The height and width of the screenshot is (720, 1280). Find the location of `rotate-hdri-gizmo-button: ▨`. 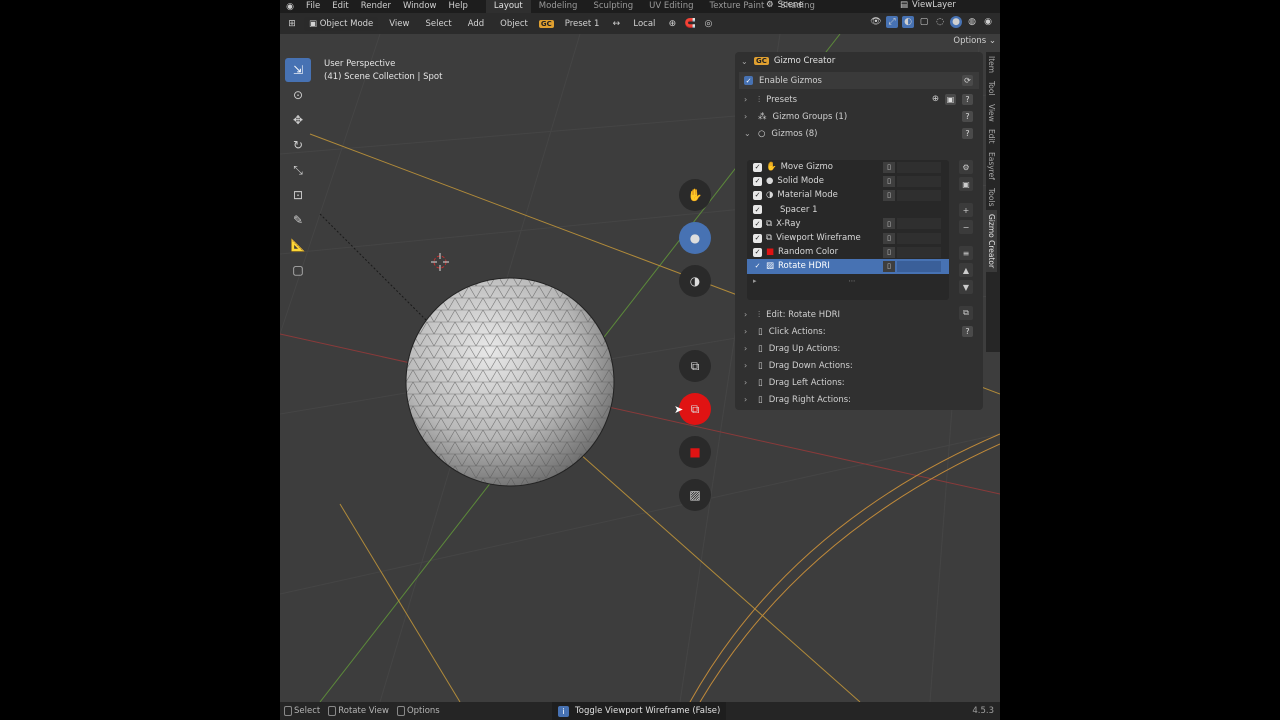

rotate-hdri-gizmo-button: ▨ is located at coordinates (695, 495).